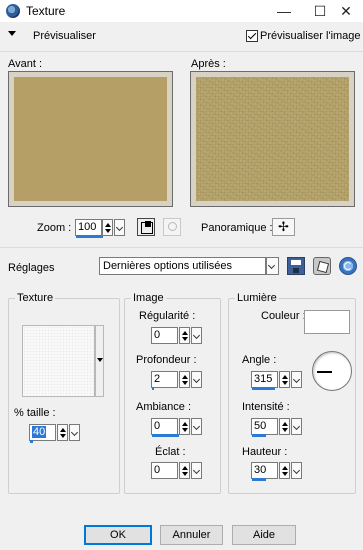 The height and width of the screenshot is (550, 363). What do you see at coordinates (74, 432) in the screenshot?
I see `size-dropdown-button` at bounding box center [74, 432].